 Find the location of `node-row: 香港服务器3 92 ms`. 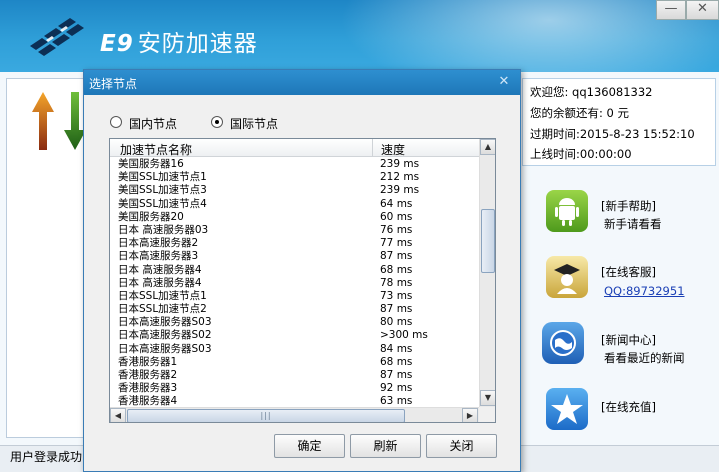

node-row: 香港服务器3 92 ms is located at coordinates (294, 388).